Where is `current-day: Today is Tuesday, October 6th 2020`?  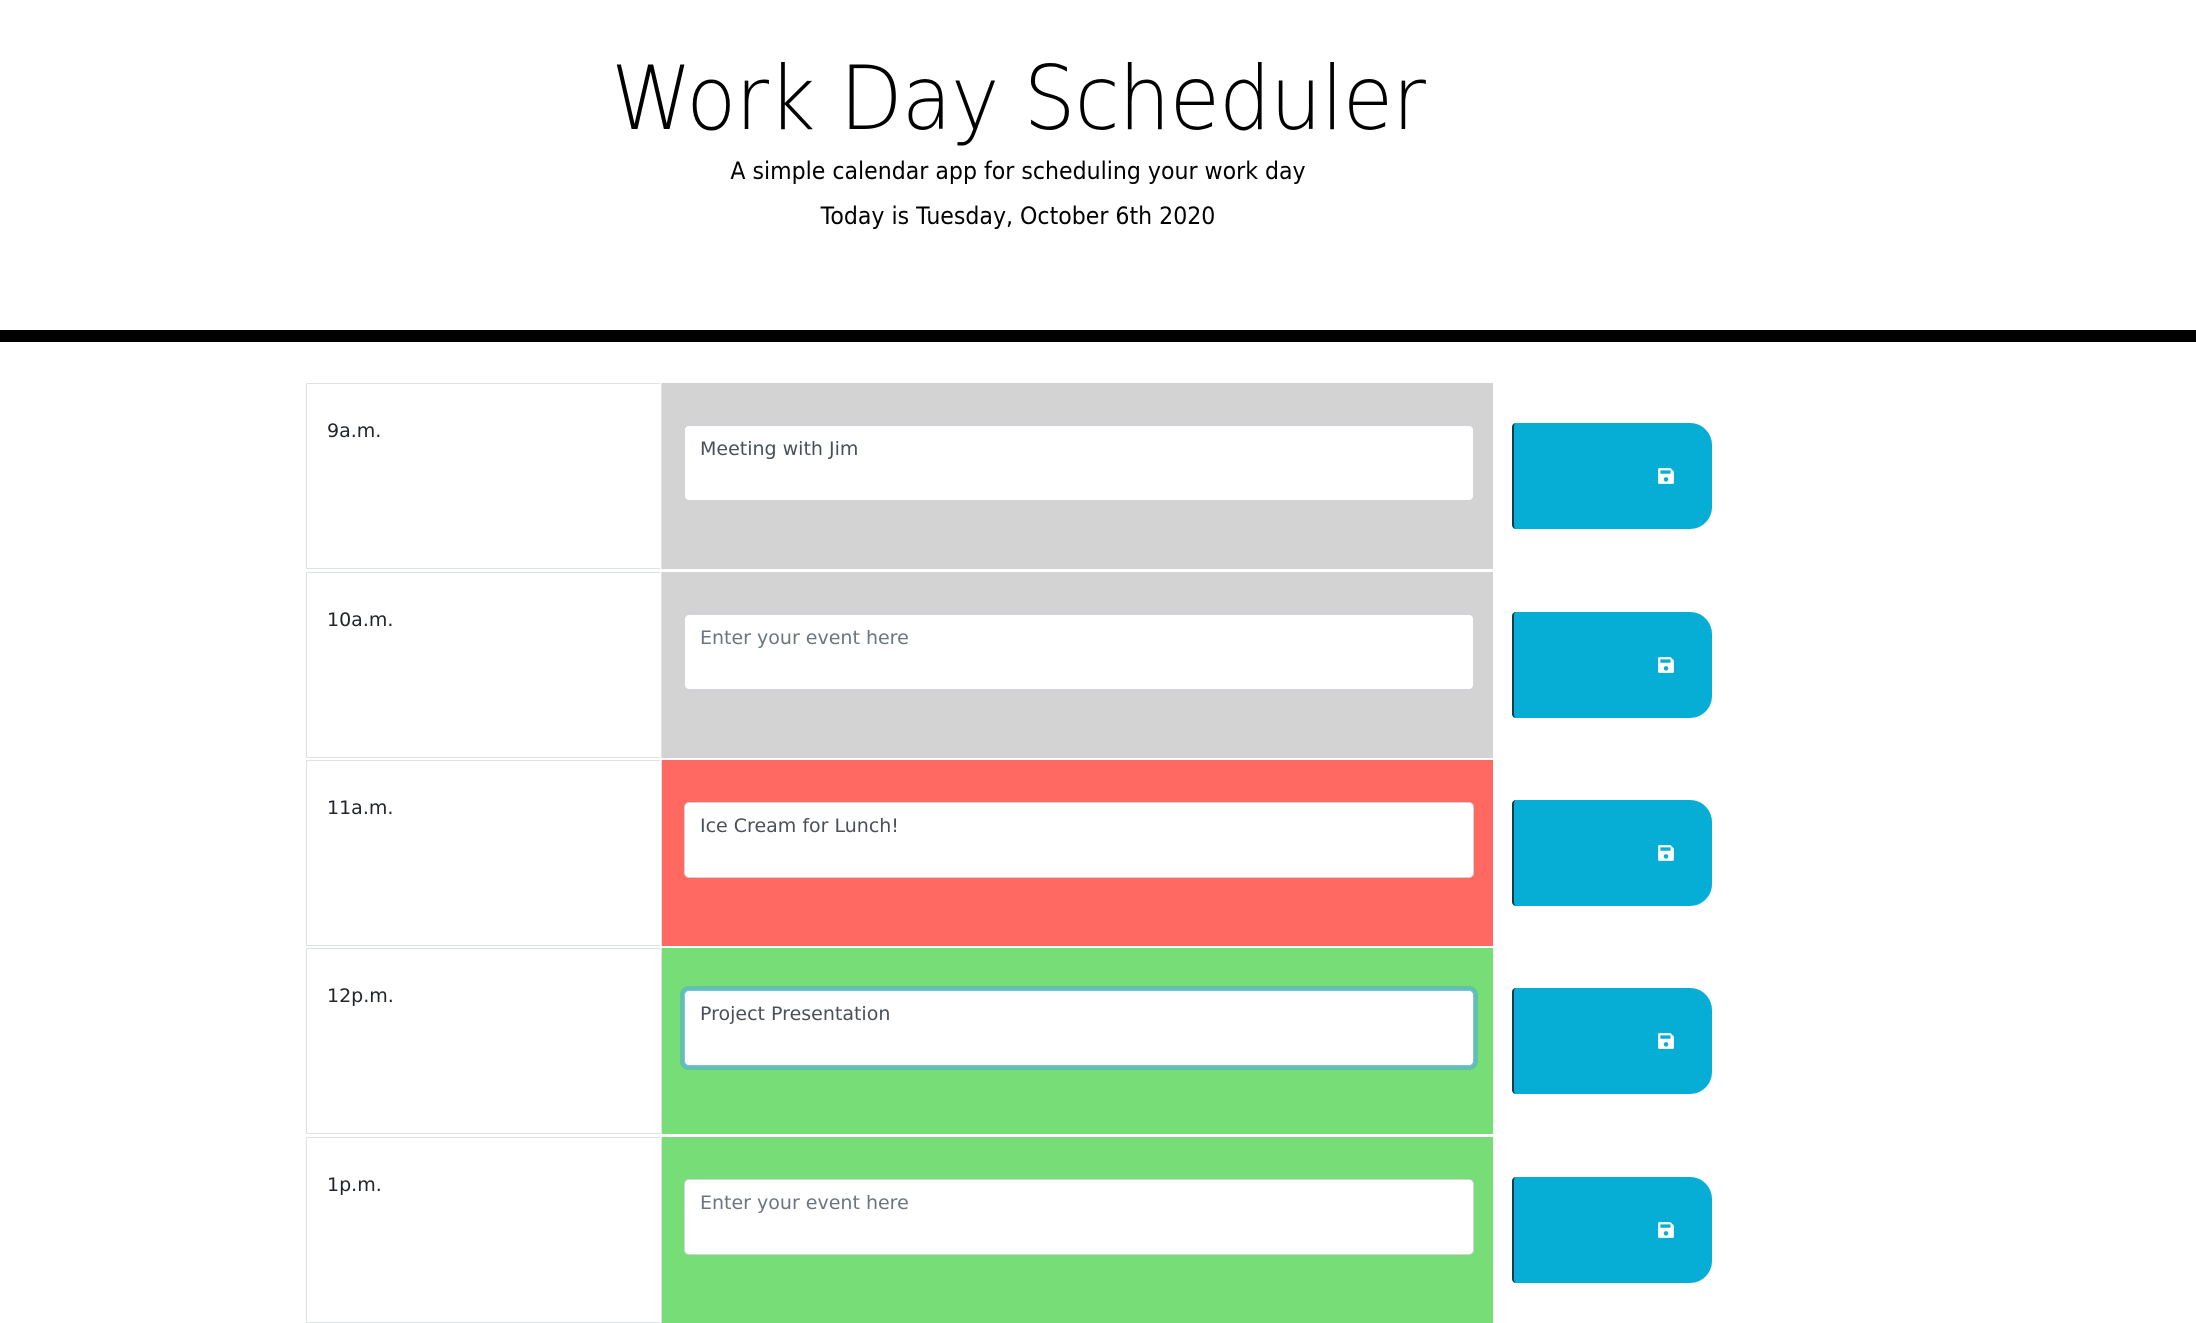
current-day: Today is Tuesday, October 6th 2020 is located at coordinates (1018, 216).